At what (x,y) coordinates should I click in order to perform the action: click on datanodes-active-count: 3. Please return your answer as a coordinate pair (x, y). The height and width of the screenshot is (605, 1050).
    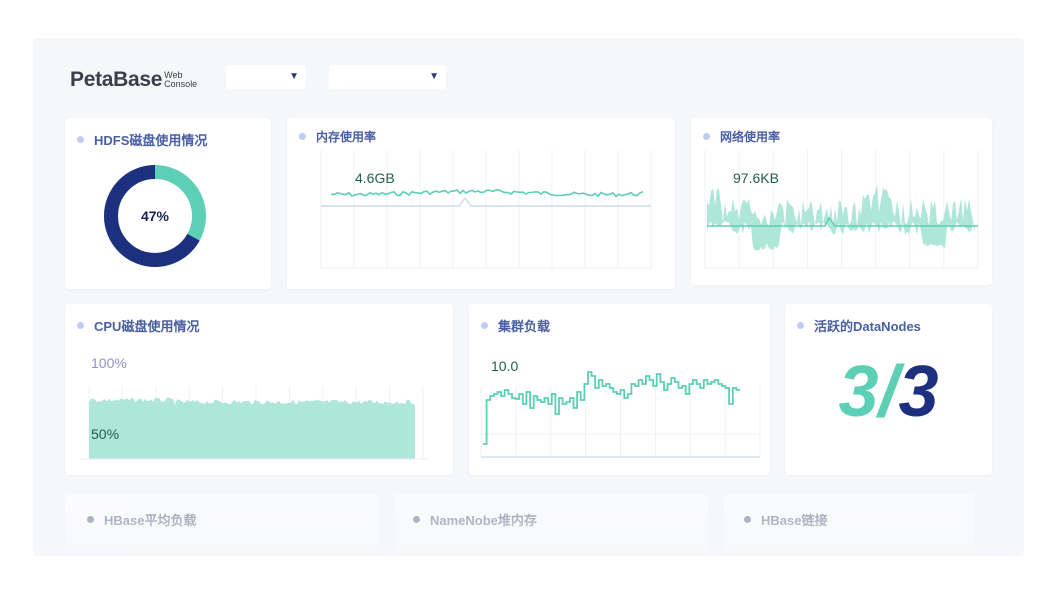
    Looking at the image, I should click on (858, 392).